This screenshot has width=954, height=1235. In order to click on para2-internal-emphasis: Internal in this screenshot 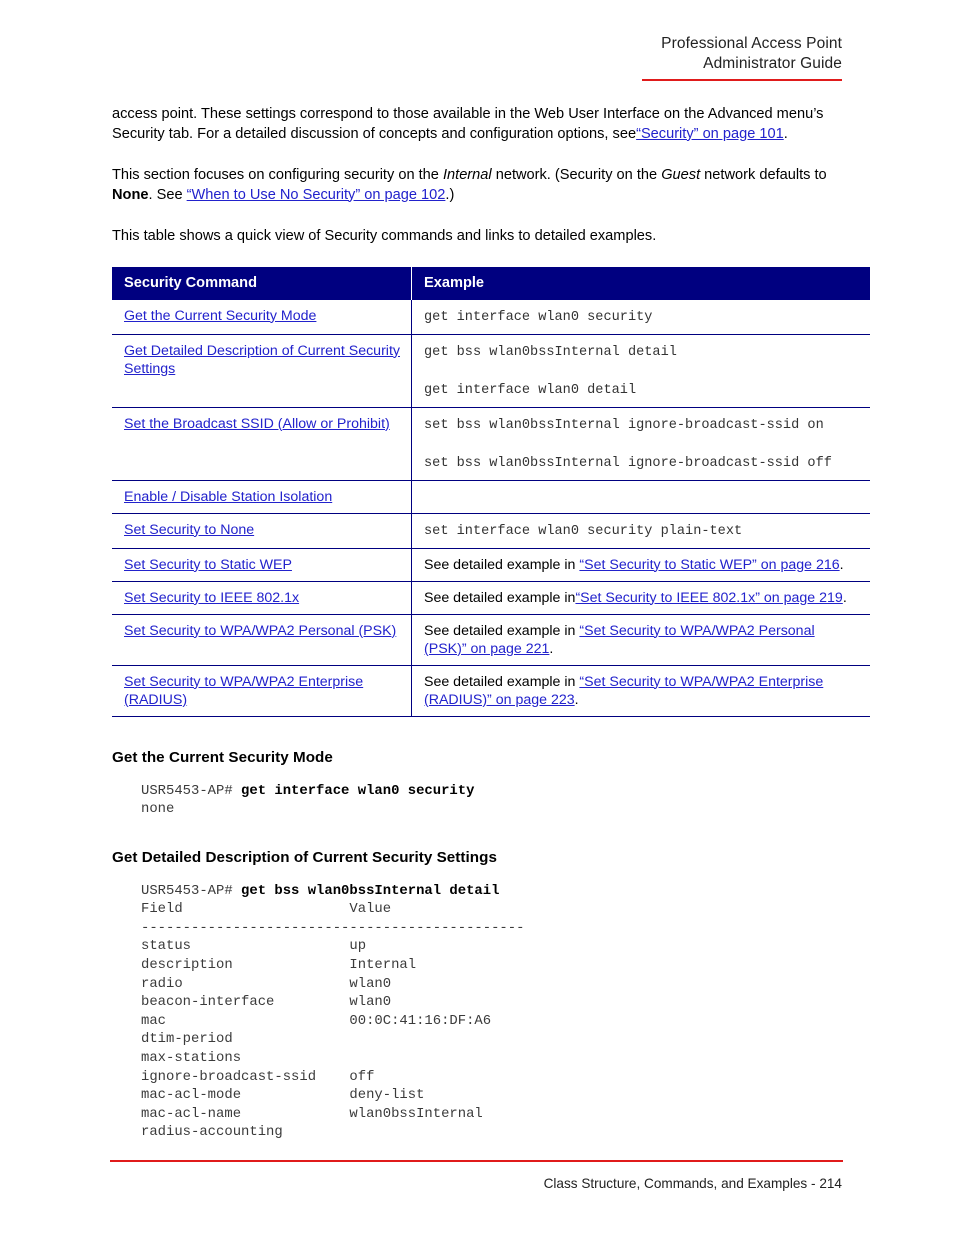, I will do `click(467, 175)`.